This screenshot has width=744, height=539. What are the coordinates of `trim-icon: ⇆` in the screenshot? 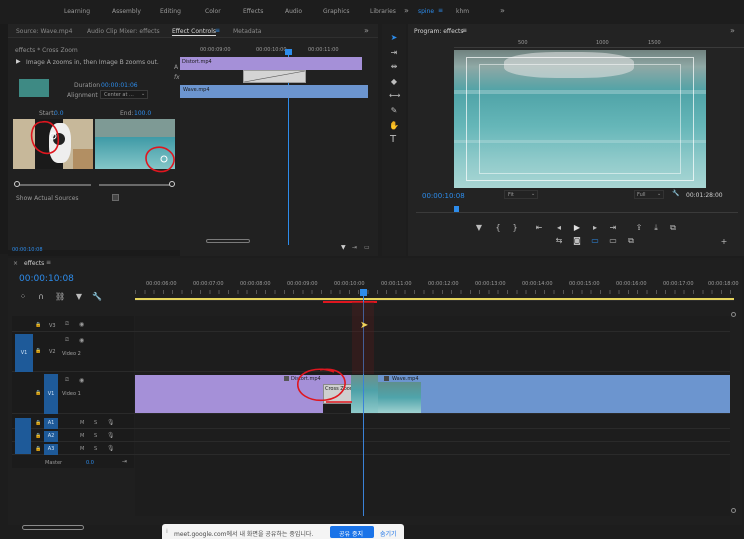 It's located at (559, 241).